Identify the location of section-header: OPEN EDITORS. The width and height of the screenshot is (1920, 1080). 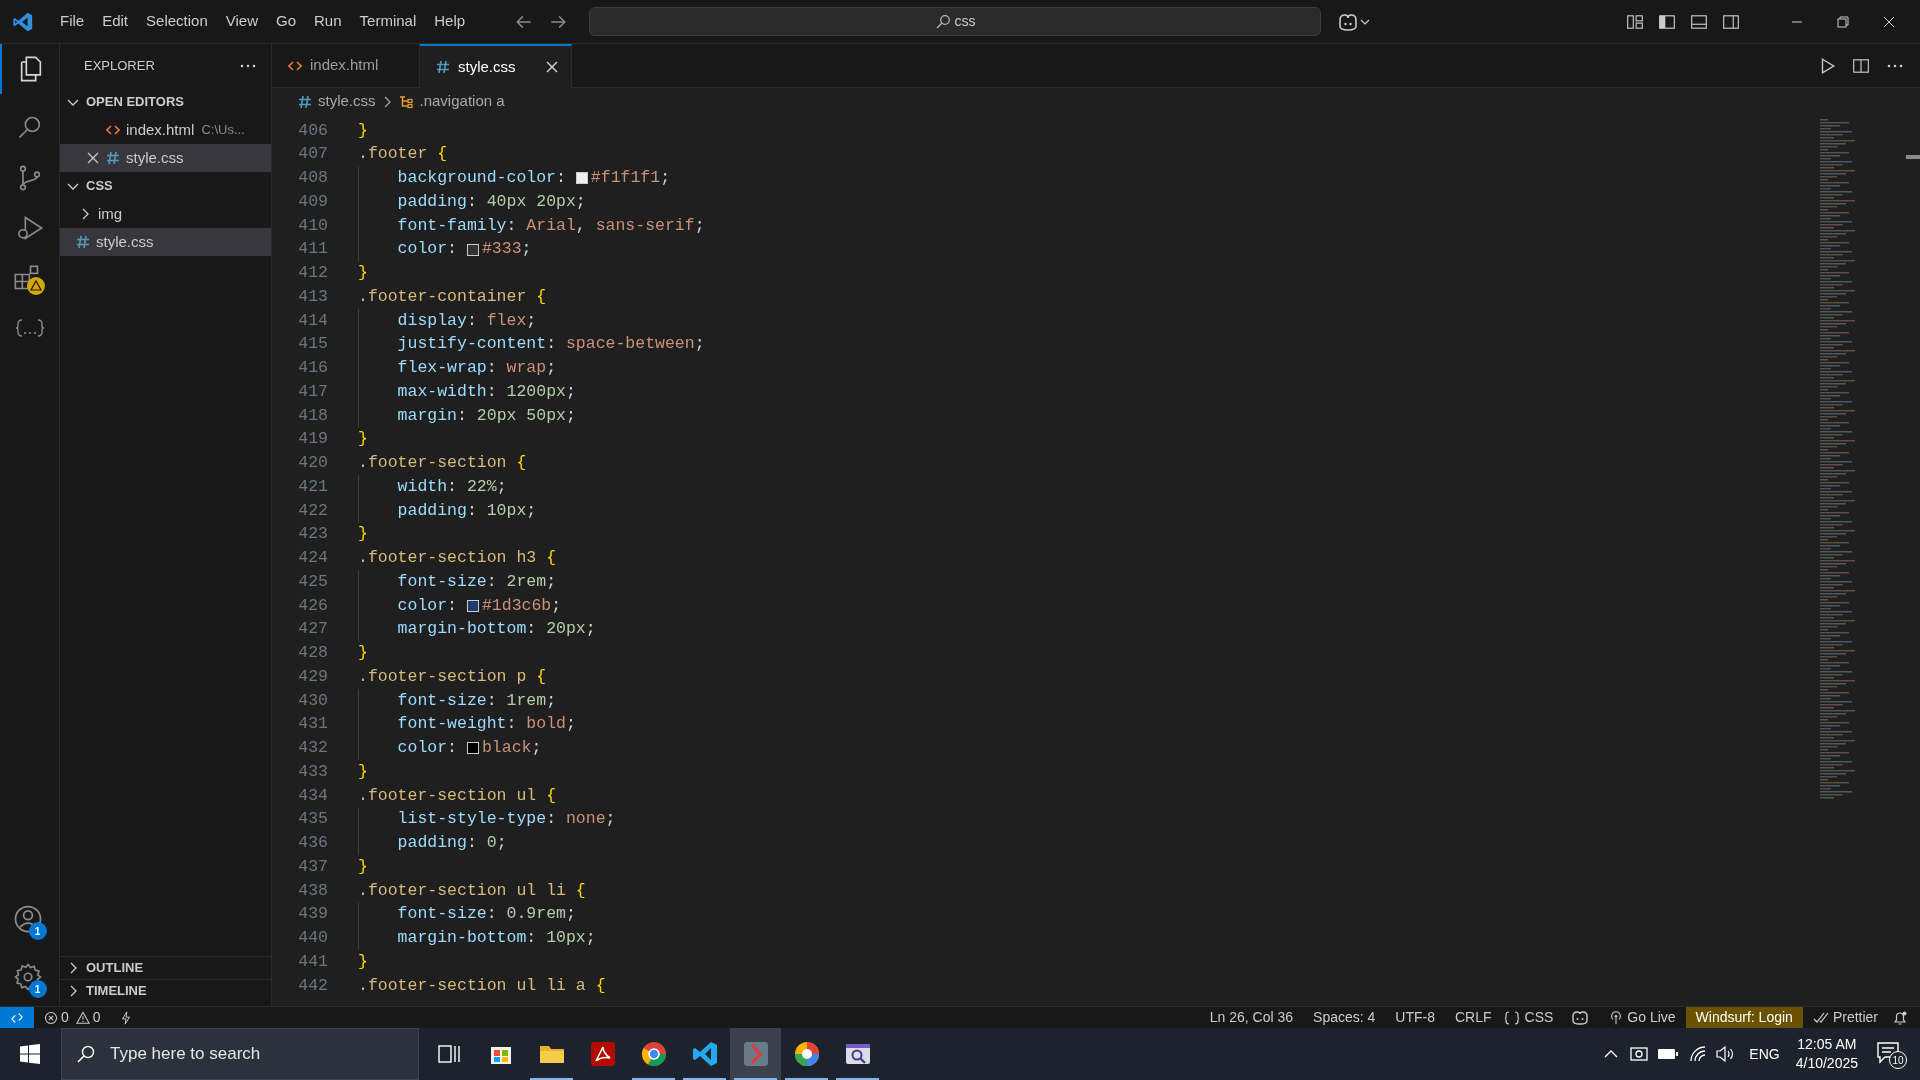
(165, 102).